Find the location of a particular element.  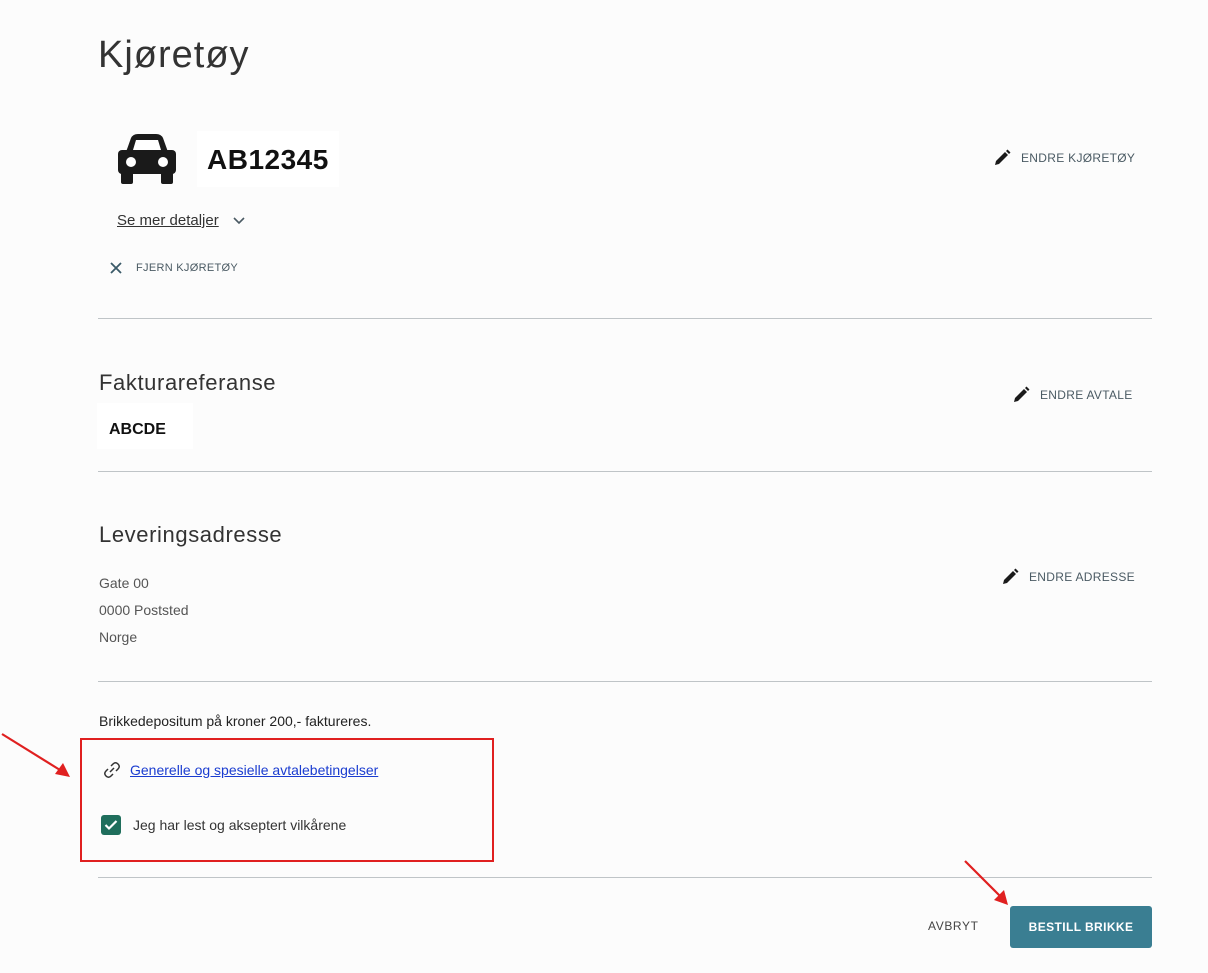

vehicle-plate: AB12345 is located at coordinates (268, 159).